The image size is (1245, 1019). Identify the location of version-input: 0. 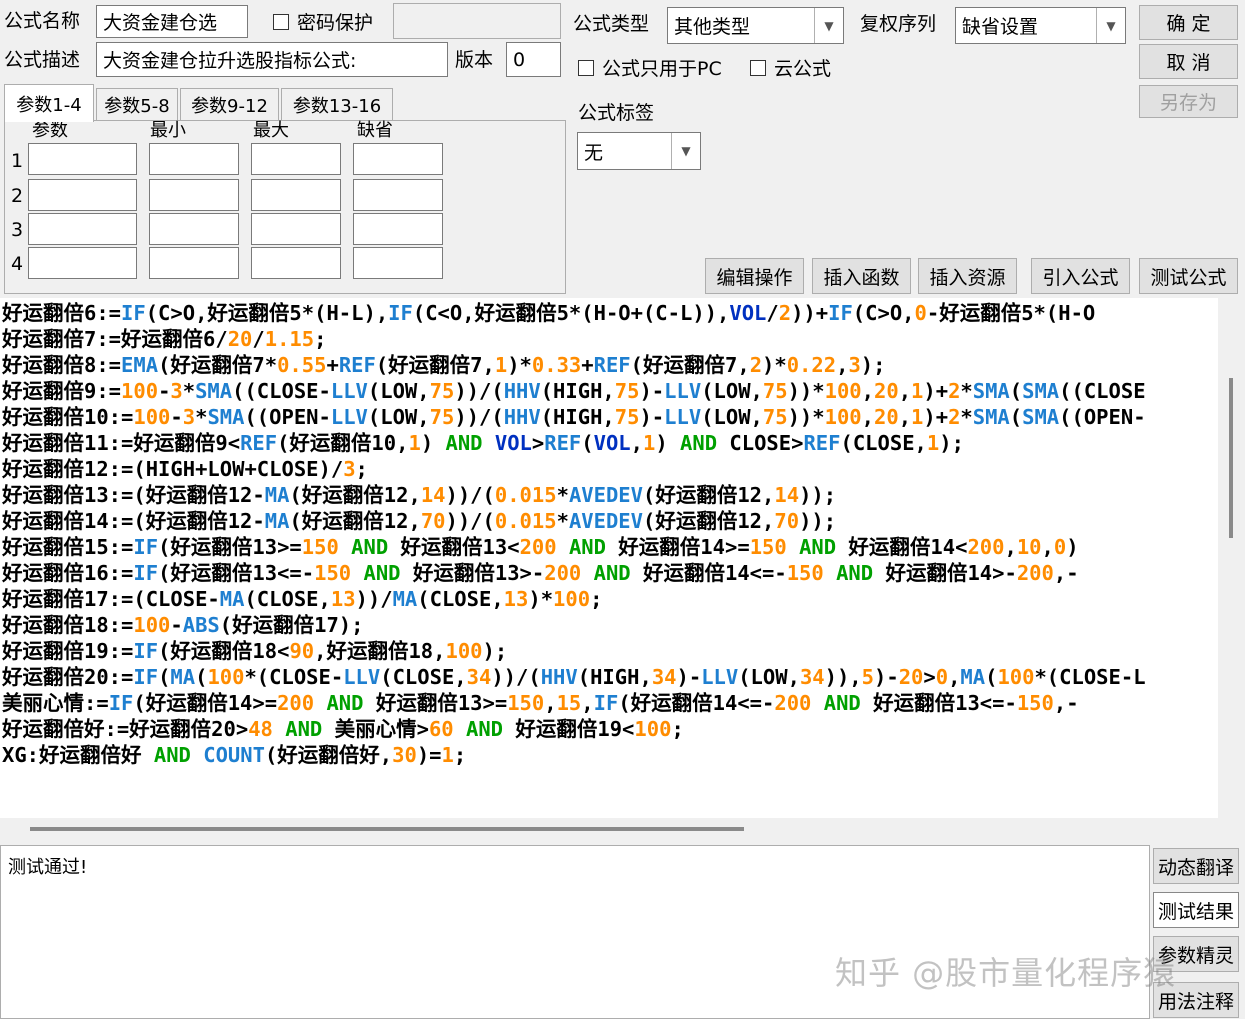
(533, 59).